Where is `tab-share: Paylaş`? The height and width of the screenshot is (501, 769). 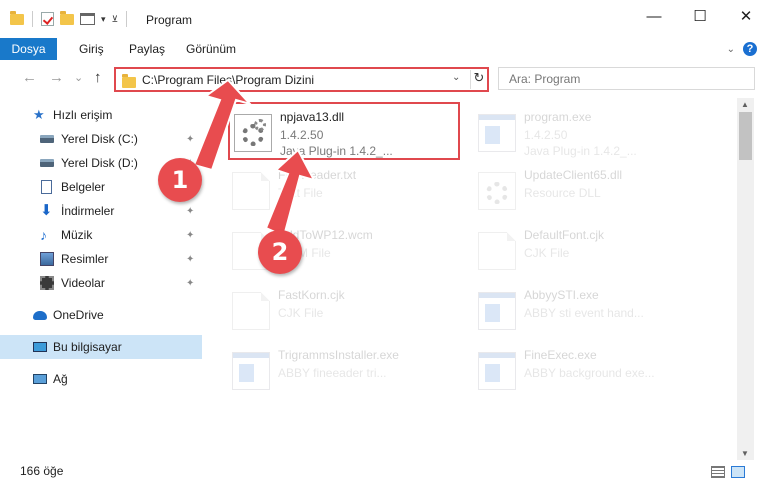 tab-share: Paylaş is located at coordinates (147, 49).